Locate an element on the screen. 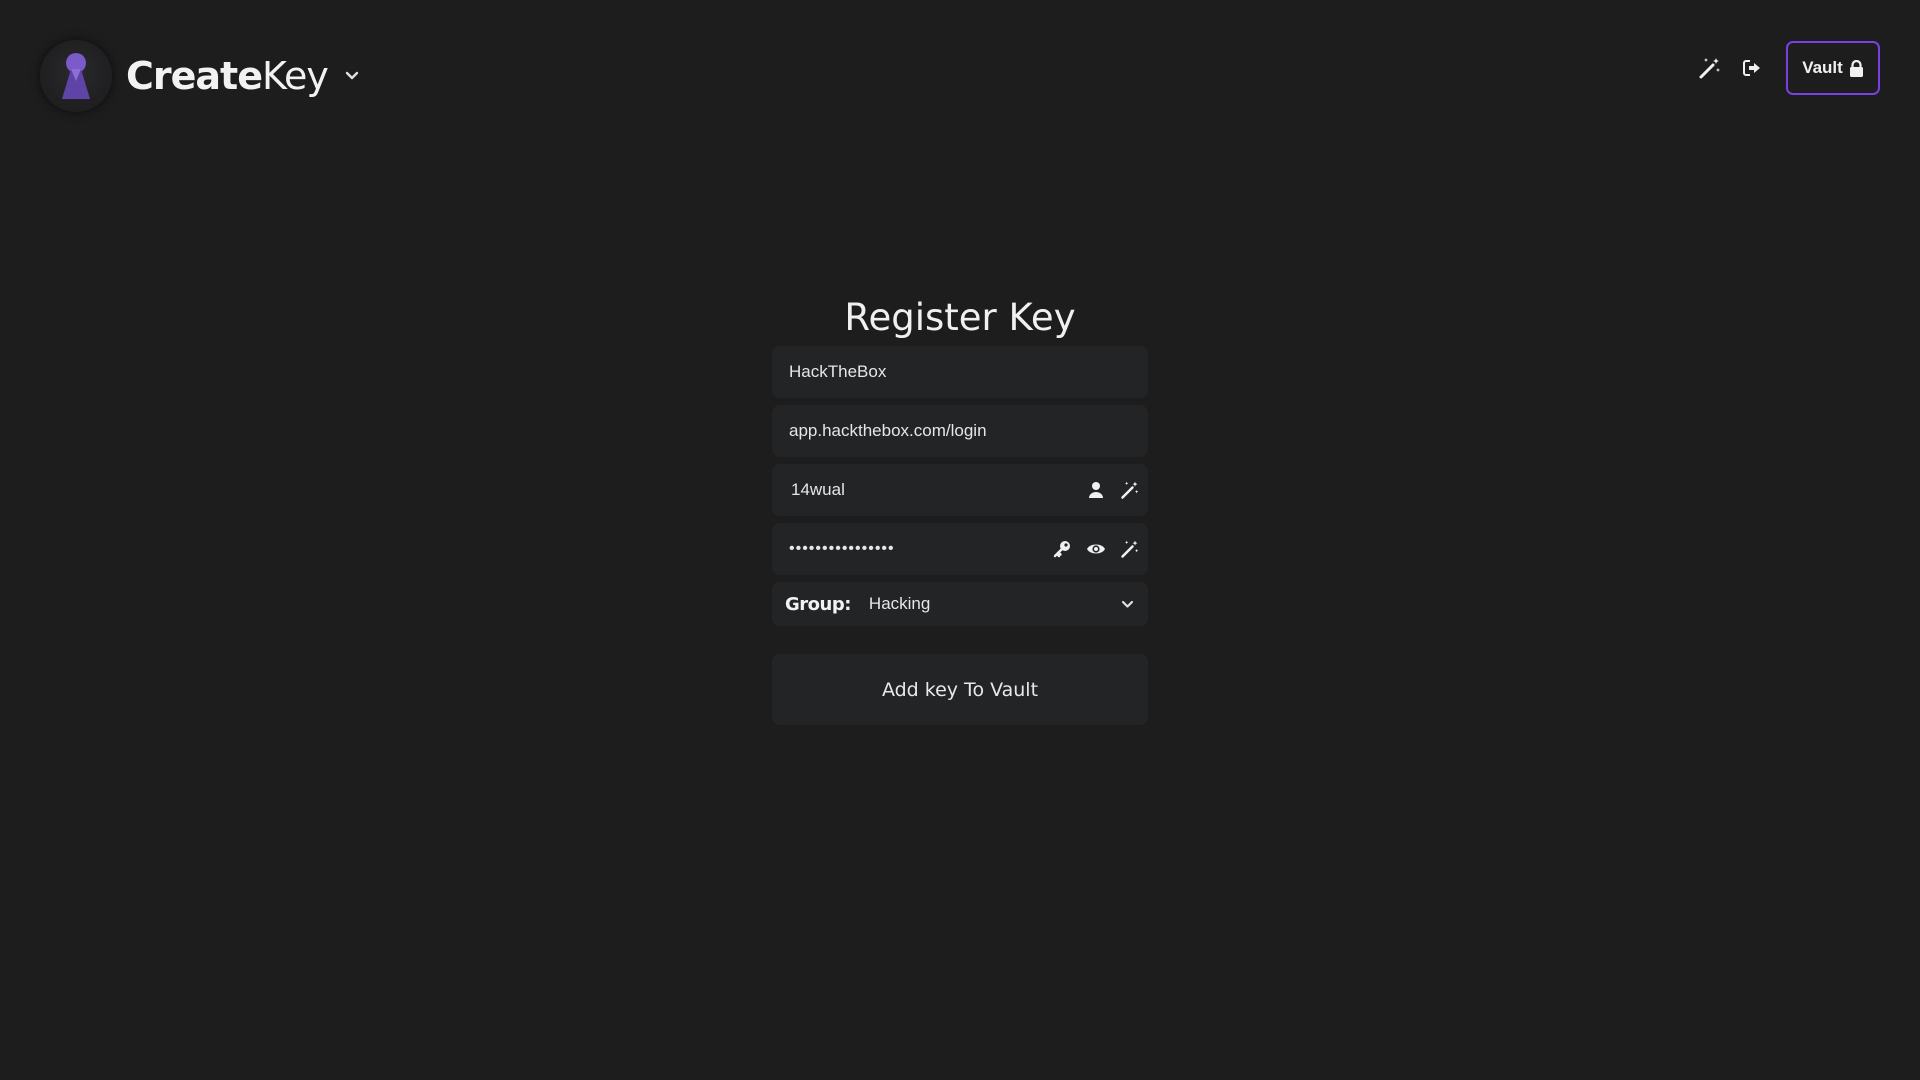 The image size is (1920, 1080). keyhole-logo is located at coordinates (76, 76).